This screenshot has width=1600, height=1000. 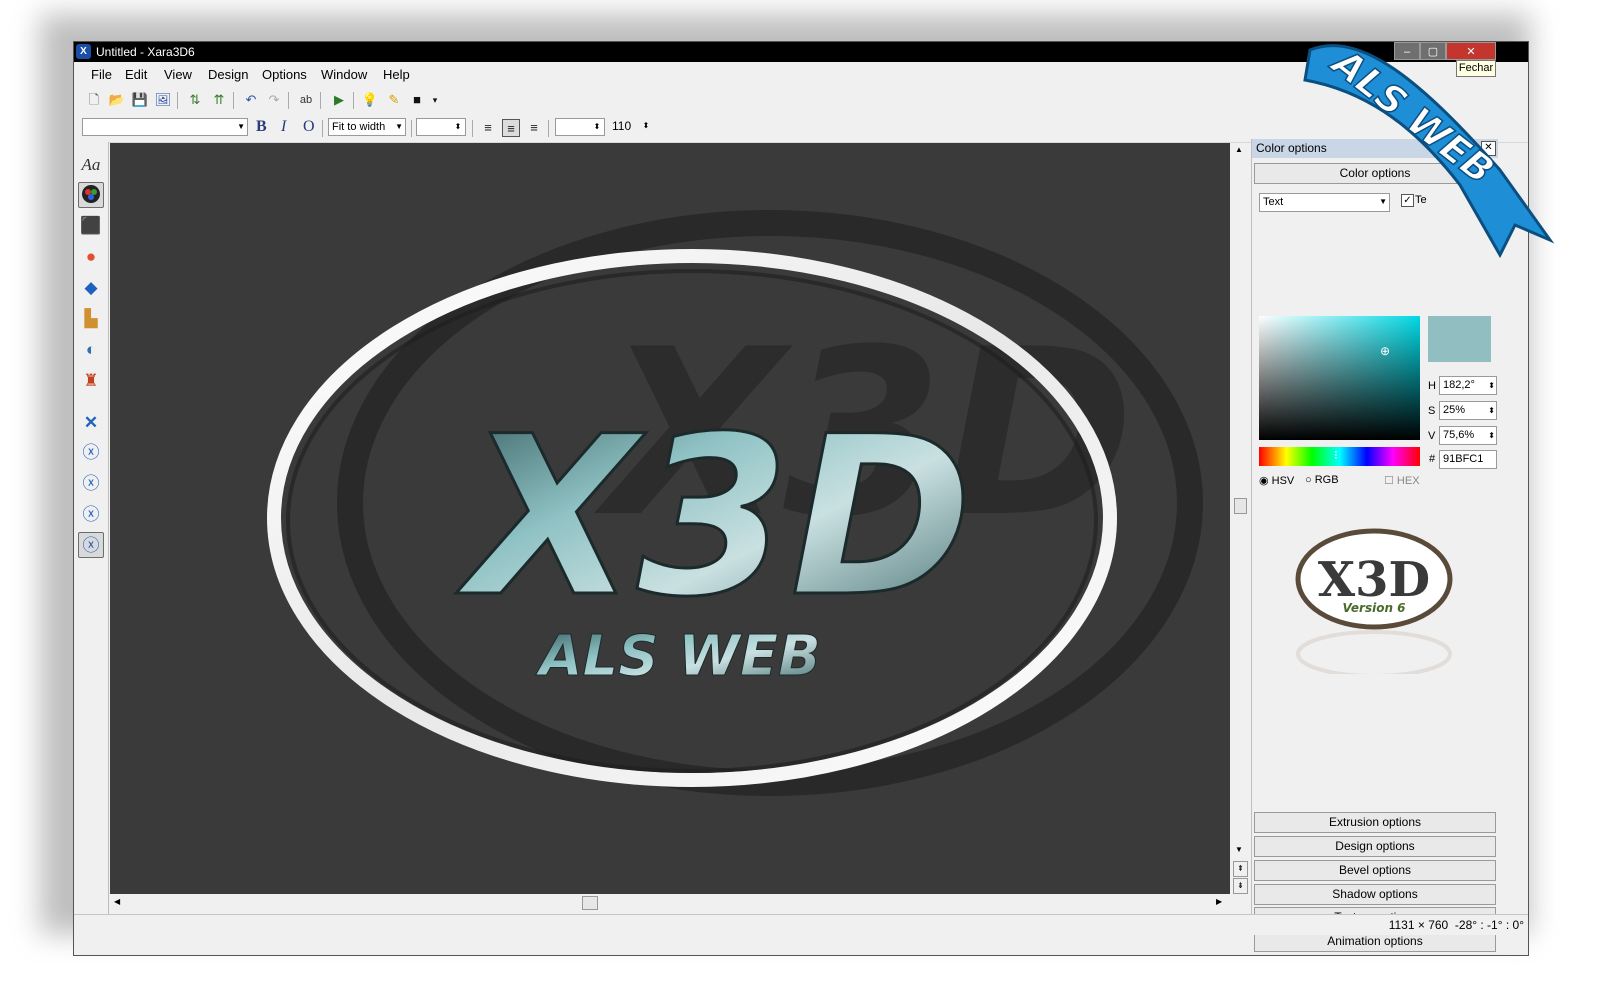 What do you see at coordinates (145, 52) in the screenshot?
I see `window-title: Untitled - Xara3D6` at bounding box center [145, 52].